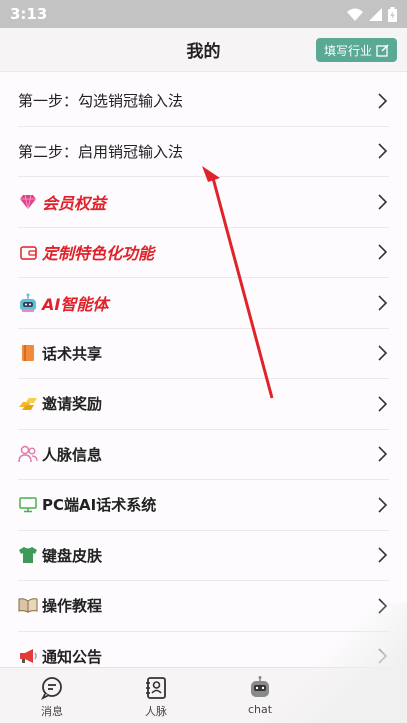 Image resolution: width=407 pixels, height=723 pixels. I want to click on menu-item-label: 通知公告, so click(72, 656).